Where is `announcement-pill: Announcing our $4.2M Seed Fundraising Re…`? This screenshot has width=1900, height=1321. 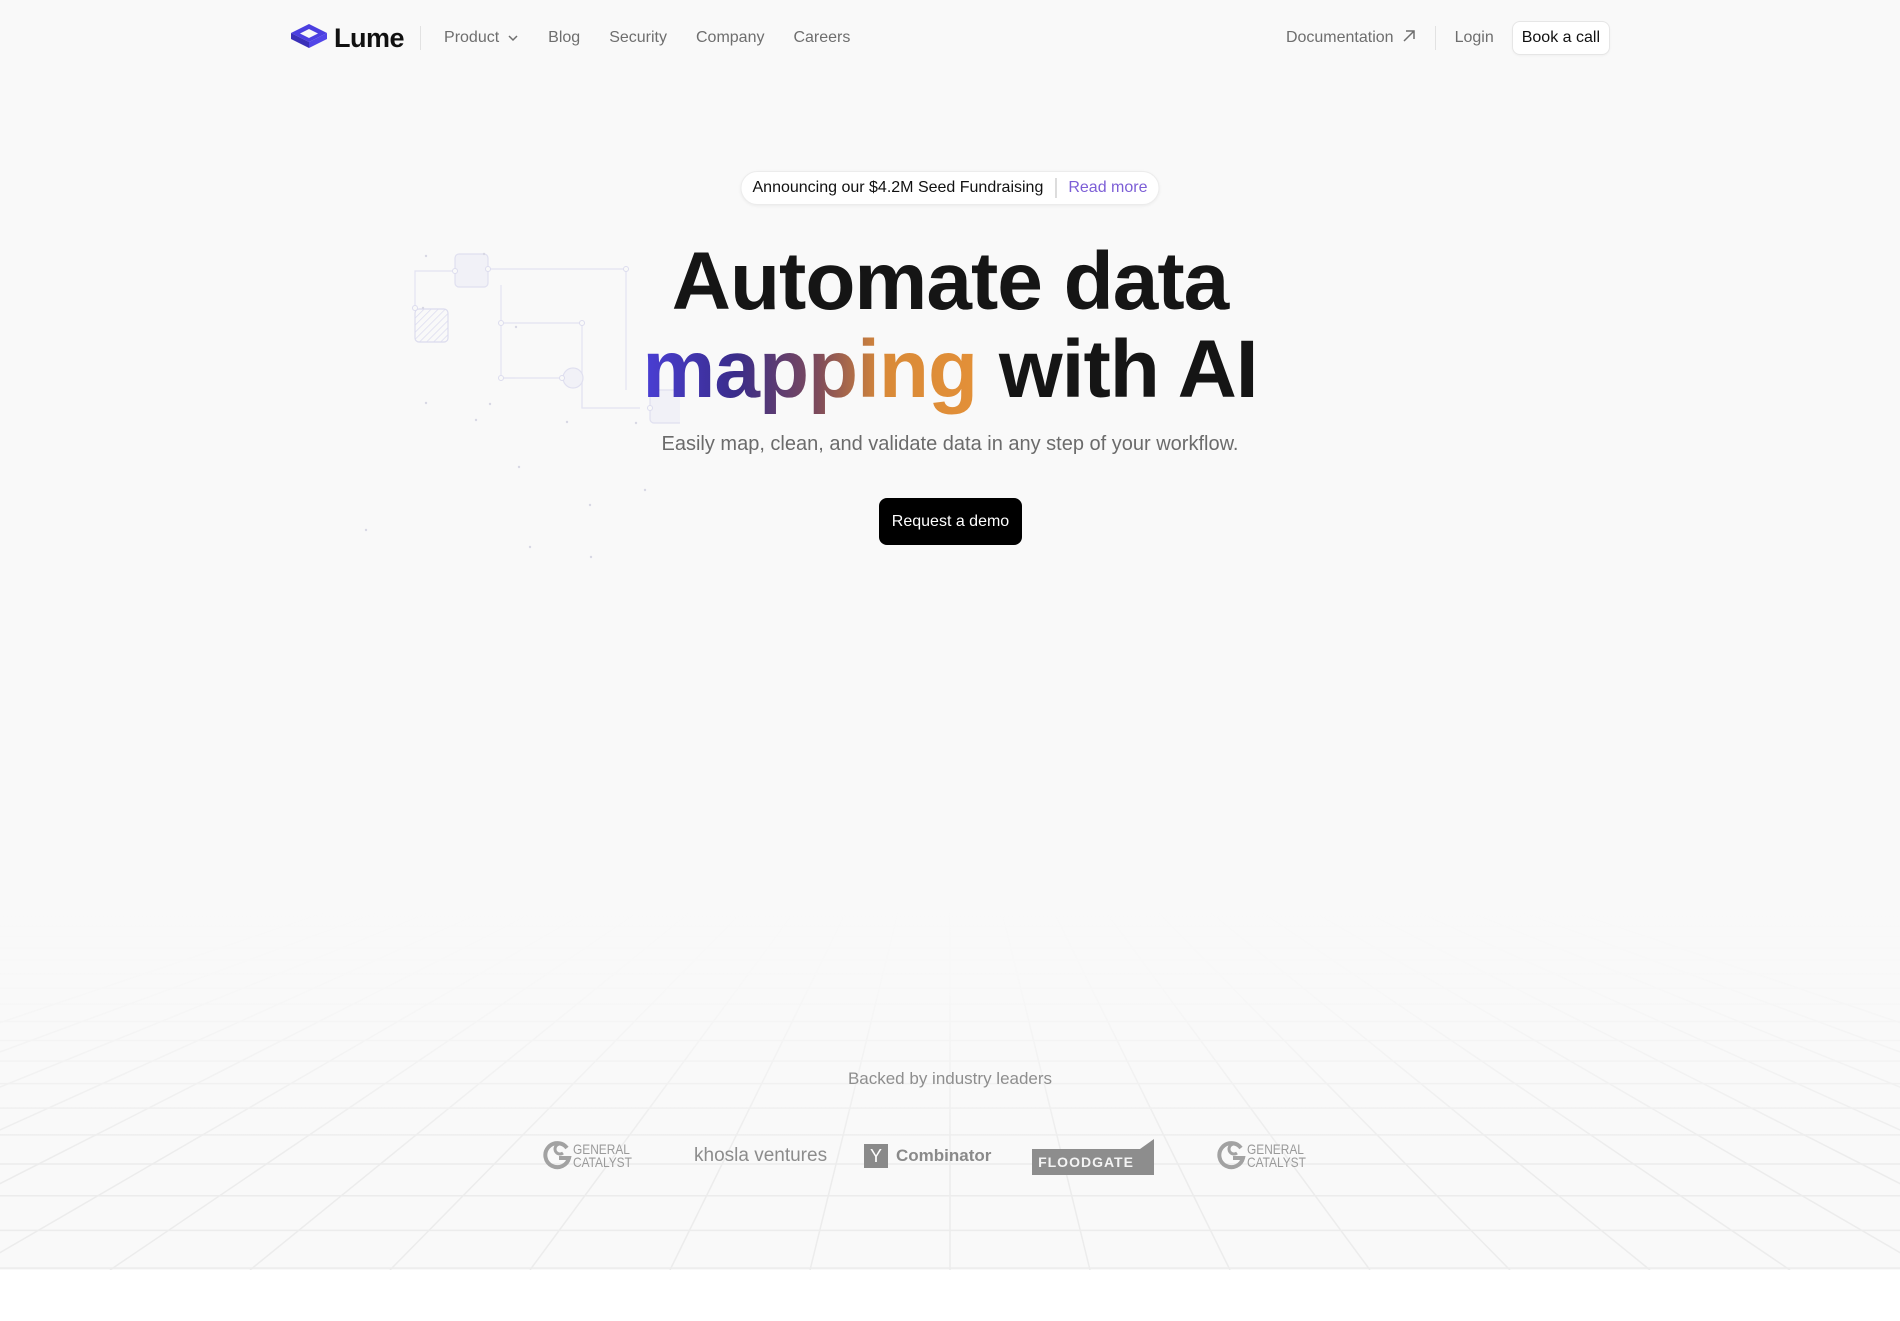 announcement-pill: Announcing our $4.2M Seed Fundraising Re… is located at coordinates (950, 188).